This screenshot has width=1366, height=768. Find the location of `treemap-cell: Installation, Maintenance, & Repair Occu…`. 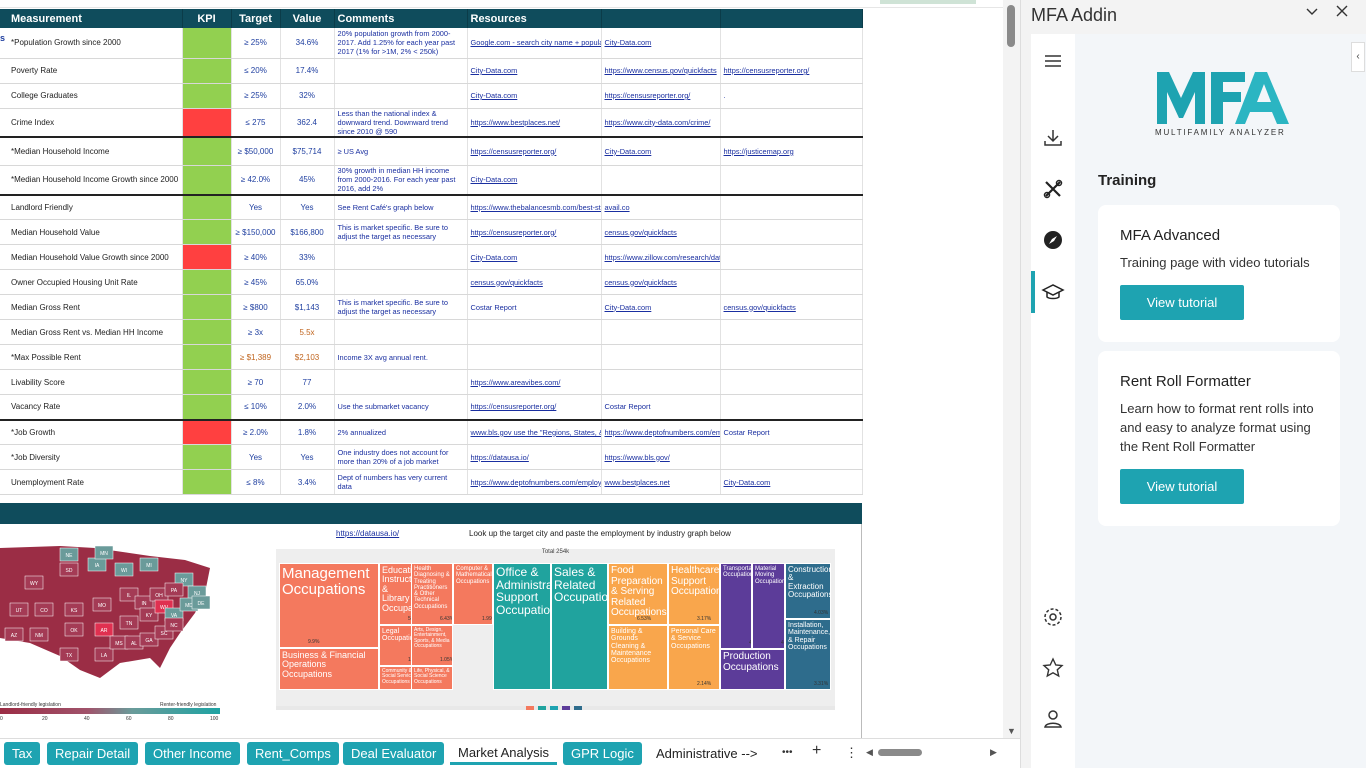

treemap-cell: Installation, Maintenance, & Repair Occu… is located at coordinates (808, 654).